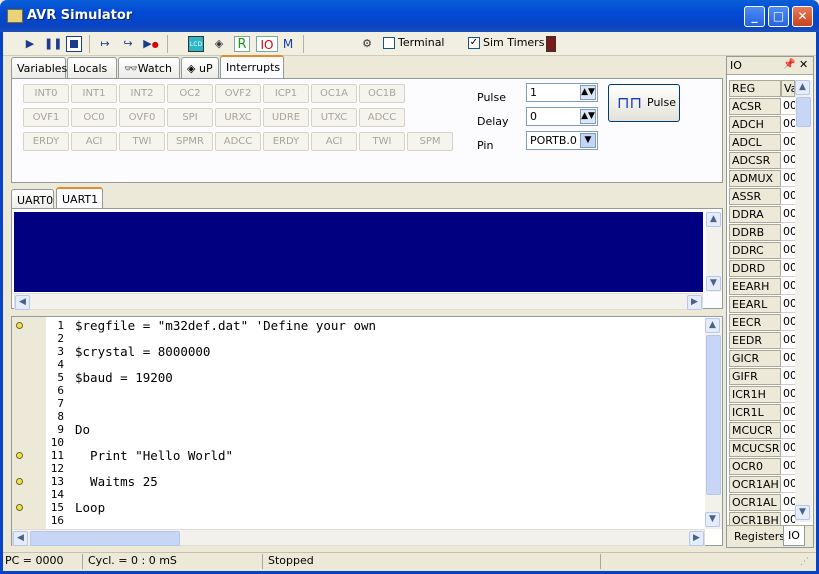 The image size is (819, 574). What do you see at coordinates (358, 252) in the screenshot?
I see `terminal-output` at bounding box center [358, 252].